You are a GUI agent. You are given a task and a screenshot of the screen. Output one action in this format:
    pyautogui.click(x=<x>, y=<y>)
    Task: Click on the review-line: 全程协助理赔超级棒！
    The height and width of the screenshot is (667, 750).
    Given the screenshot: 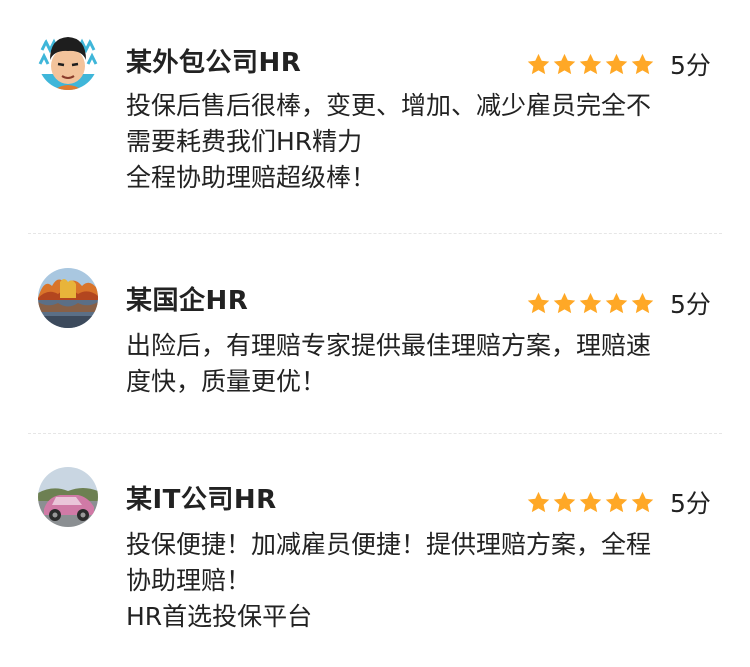 What is the action you would take?
    pyautogui.click(x=251, y=177)
    